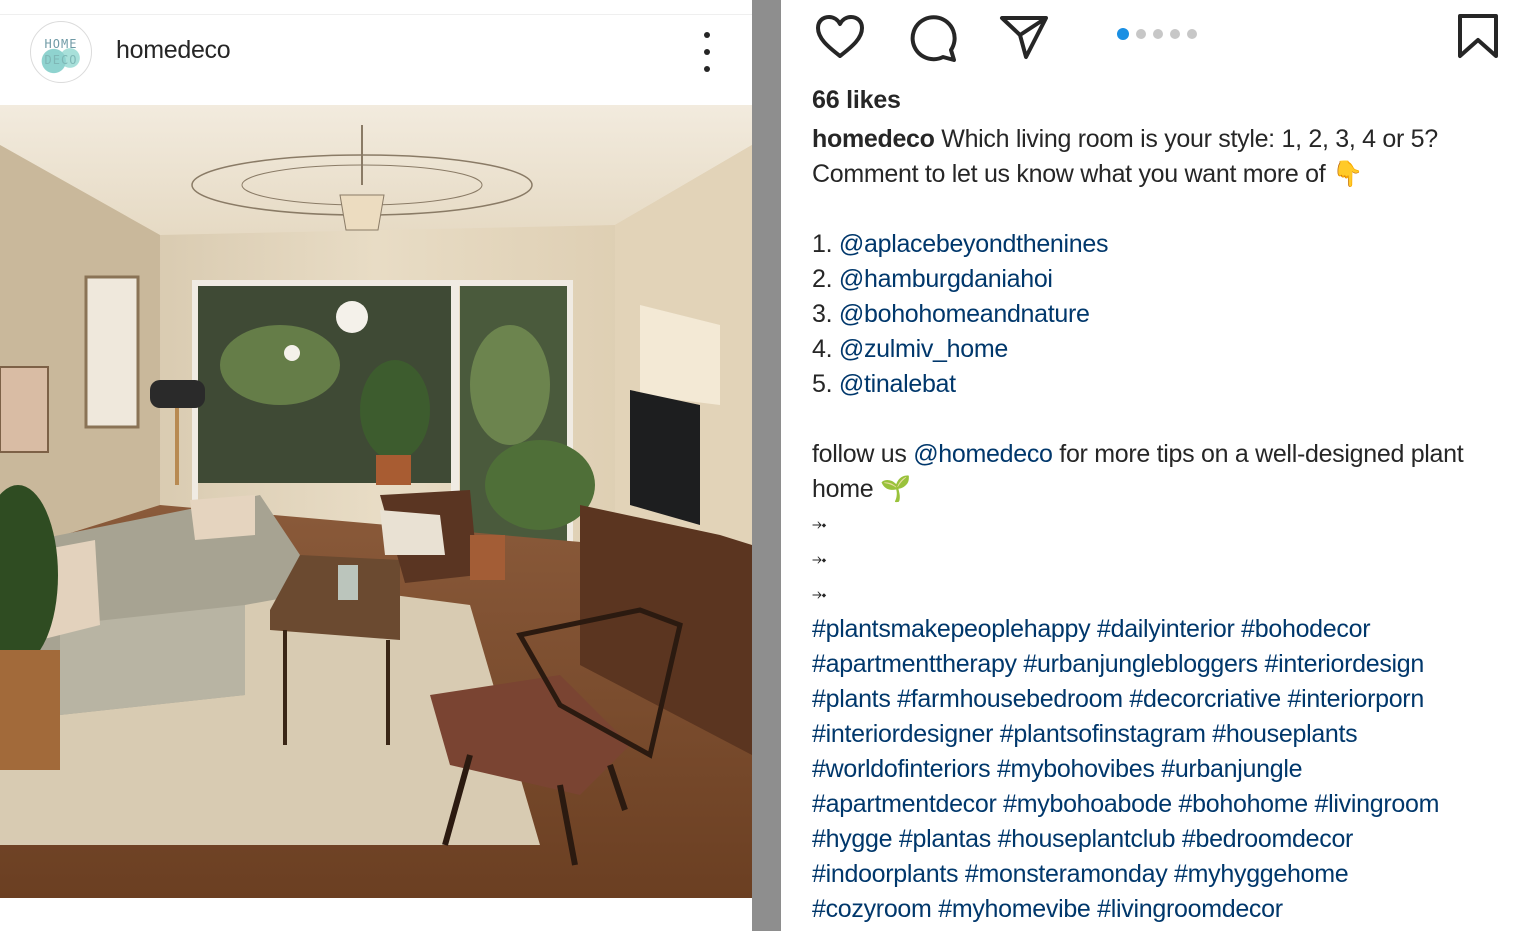  What do you see at coordinates (61, 60) in the screenshot?
I see `avatar-text-line: DECO` at bounding box center [61, 60].